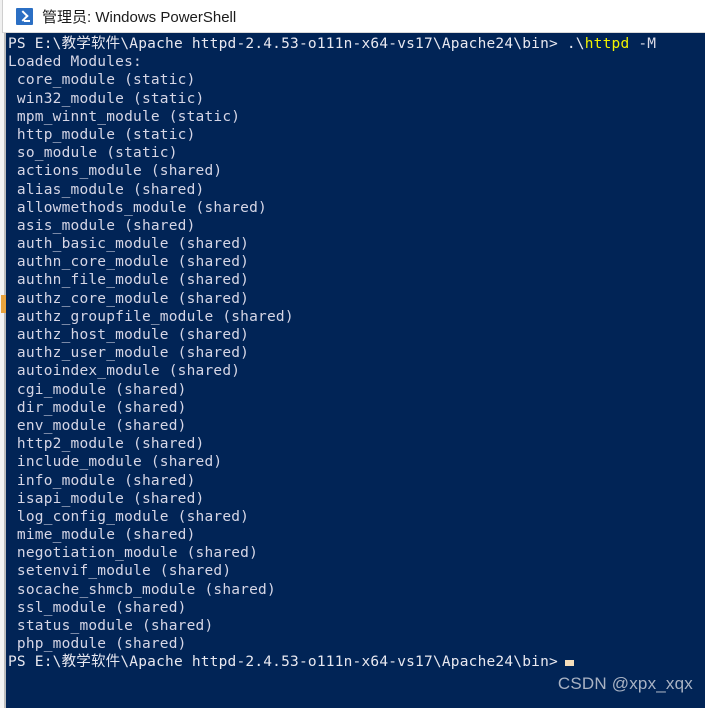 The height and width of the screenshot is (708, 705). Describe the element at coordinates (120, 571) in the screenshot. I see `module-list-item: setenvif_module (shared)` at that location.